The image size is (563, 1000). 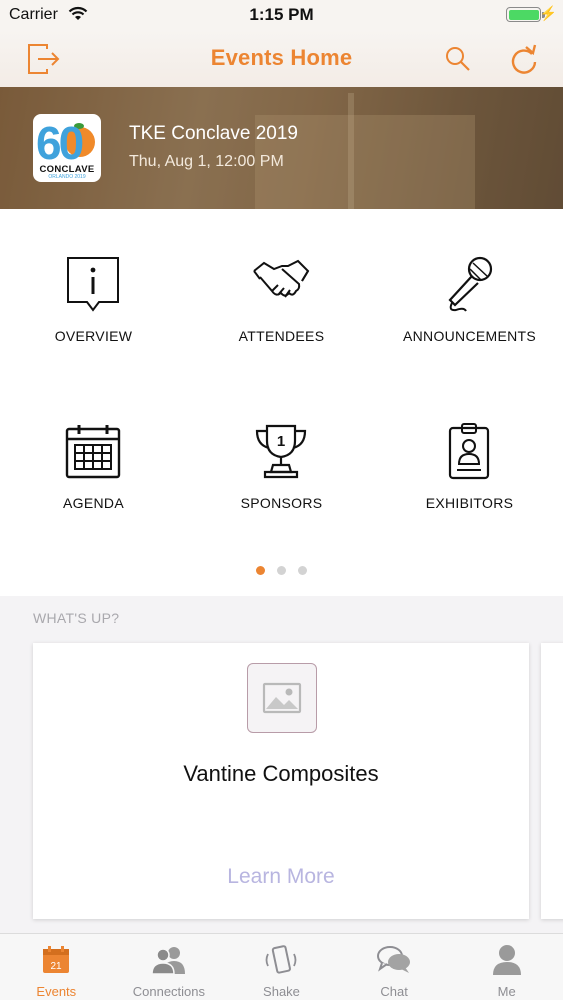 I want to click on calendar-icon: 21, so click(x=56, y=959).